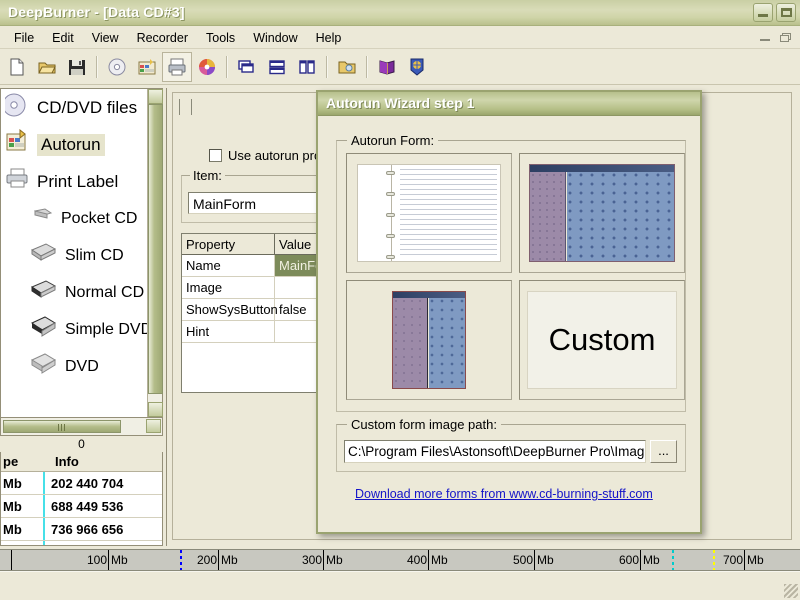  I want to click on sidebar-item-label: Print Label, so click(78, 181).